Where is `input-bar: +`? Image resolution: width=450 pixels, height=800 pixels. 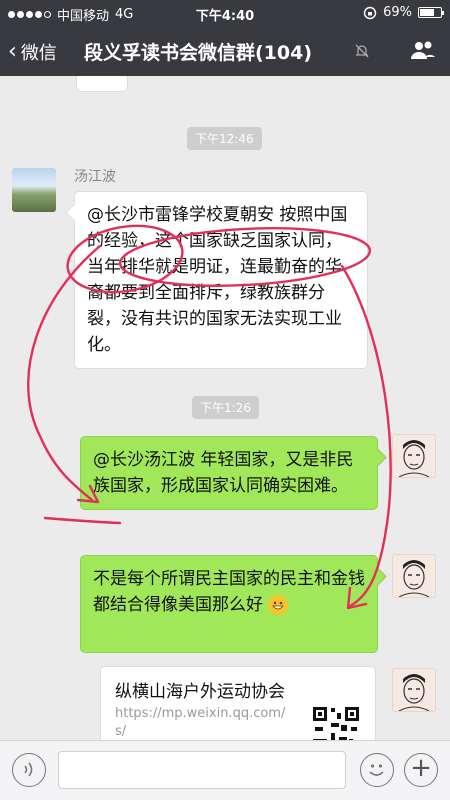
input-bar: + is located at coordinates (225, 770).